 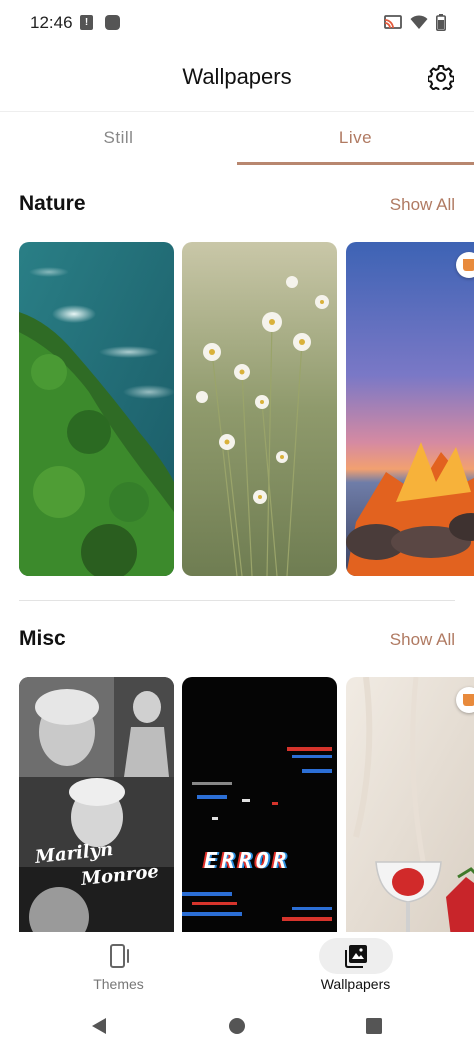 I want to click on wallpaper-card-ocean-cliff, so click(x=96, y=409).